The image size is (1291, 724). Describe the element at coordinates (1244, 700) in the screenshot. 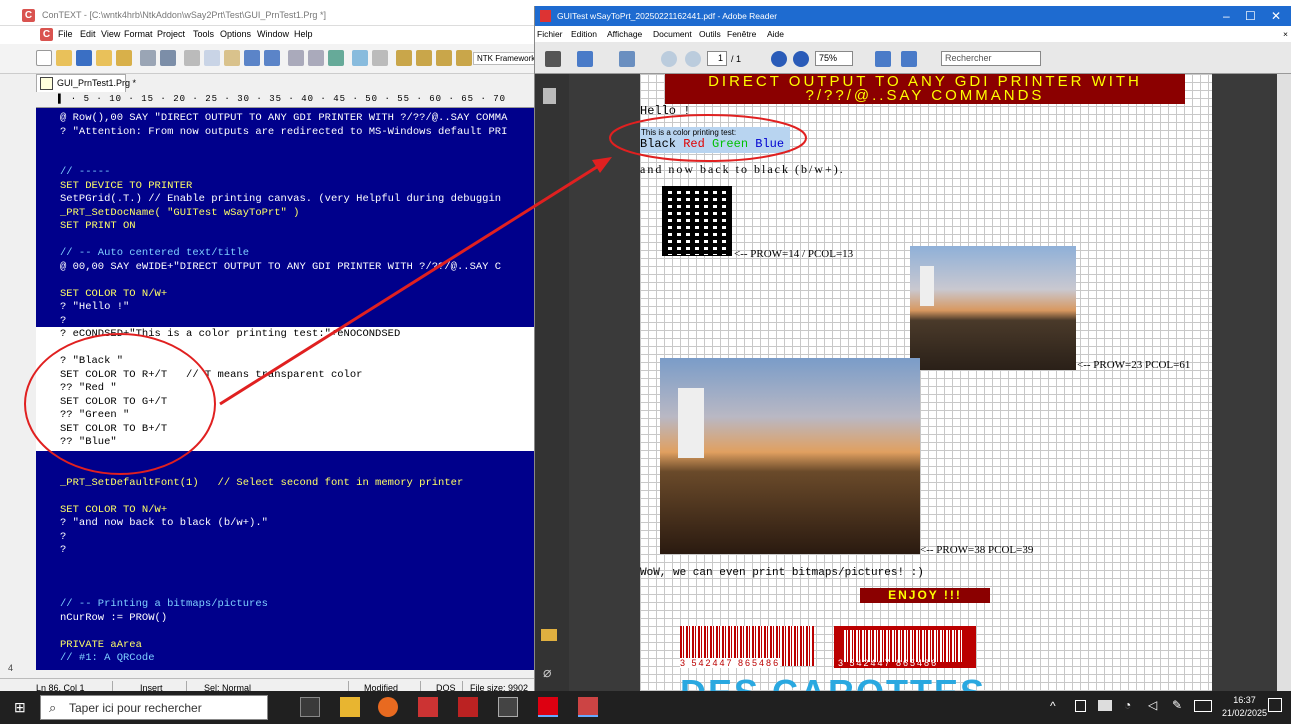

I see `clock-time: 16:37` at that location.